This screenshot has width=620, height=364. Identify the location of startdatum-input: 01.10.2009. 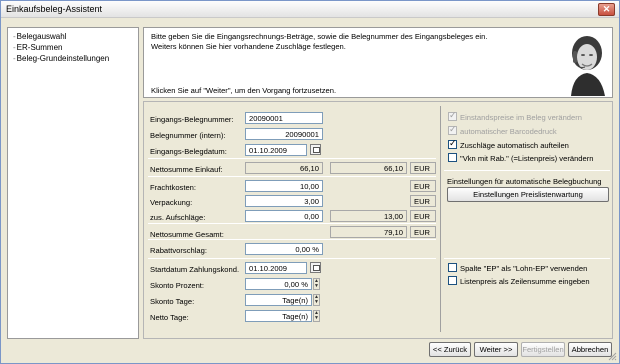
(276, 268).